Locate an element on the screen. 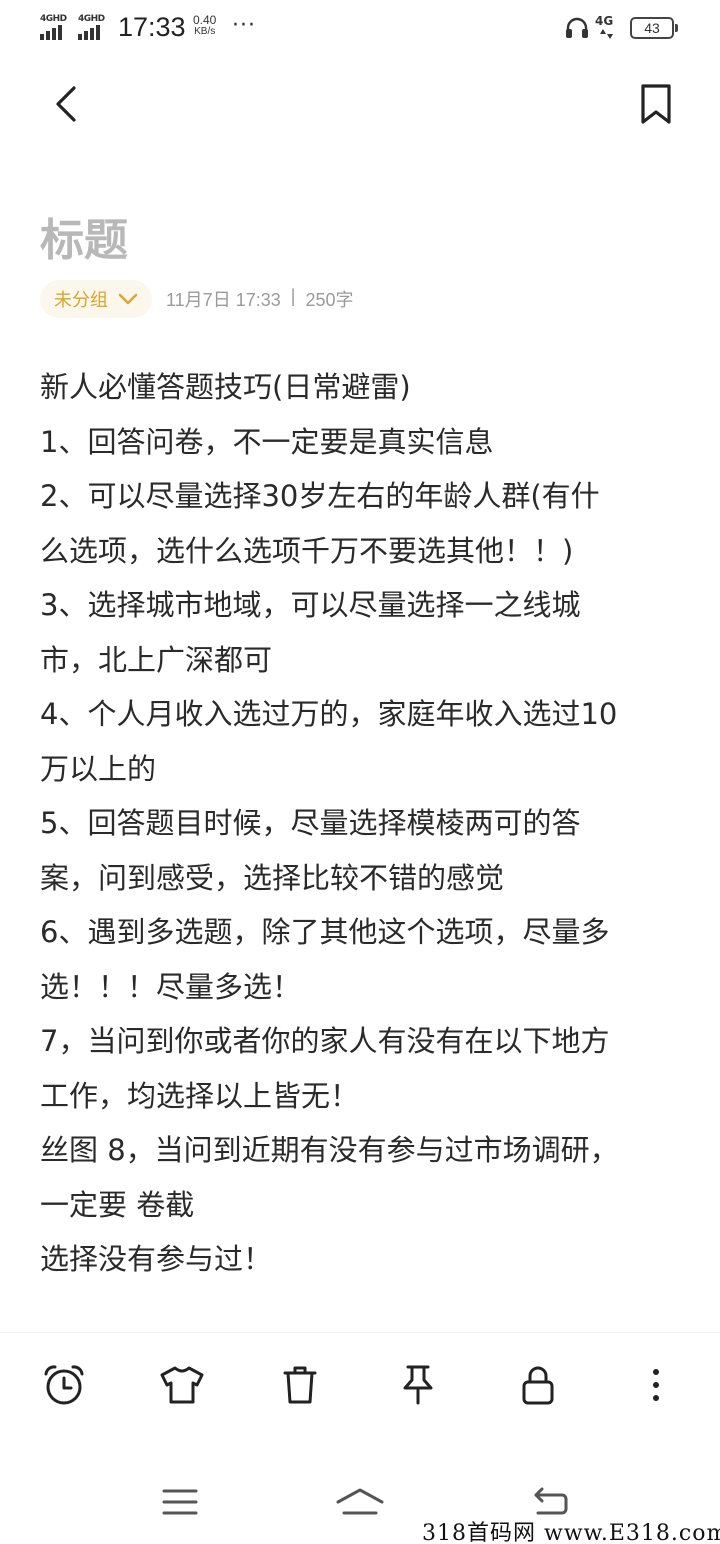 This screenshot has width=720, height=1544. back-icon is located at coordinates (551, 1501).